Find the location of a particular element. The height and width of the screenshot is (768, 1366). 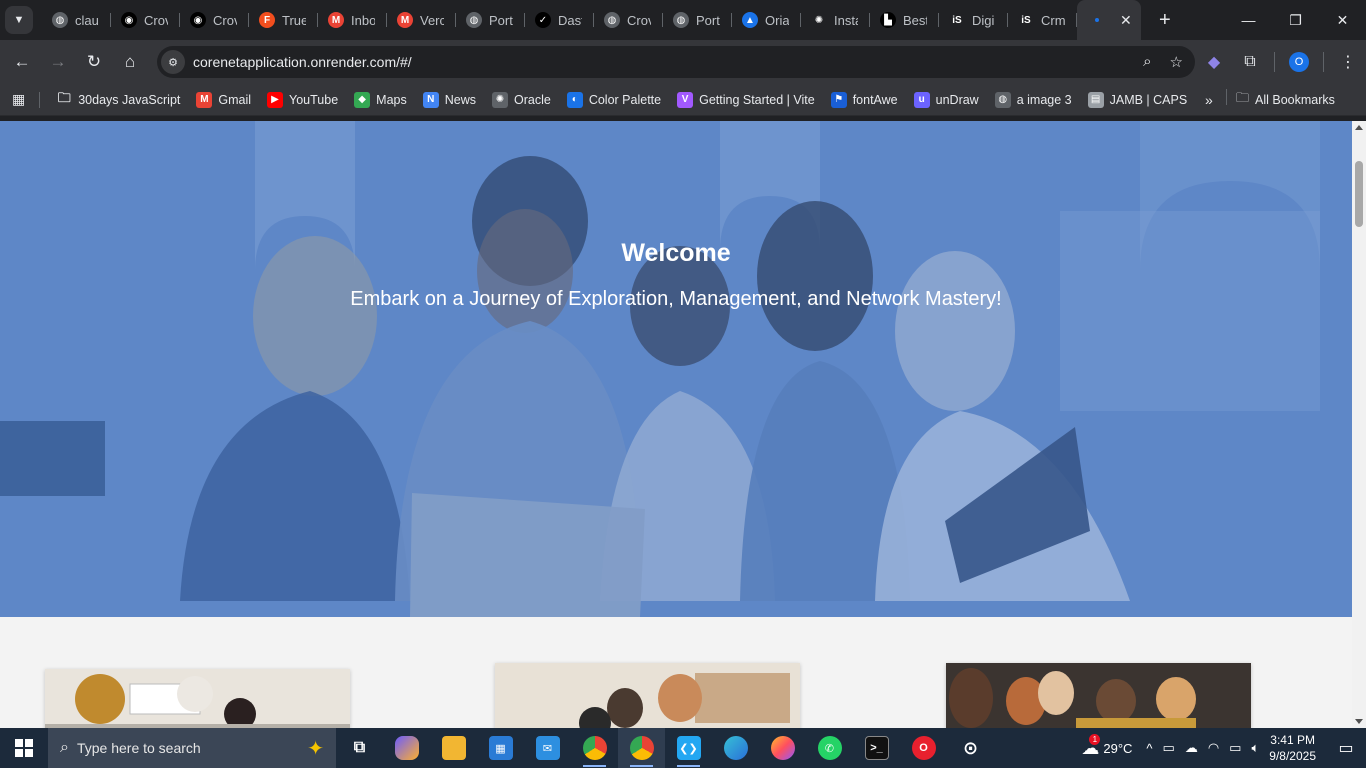

chrome-icon is located at coordinates (594, 748).